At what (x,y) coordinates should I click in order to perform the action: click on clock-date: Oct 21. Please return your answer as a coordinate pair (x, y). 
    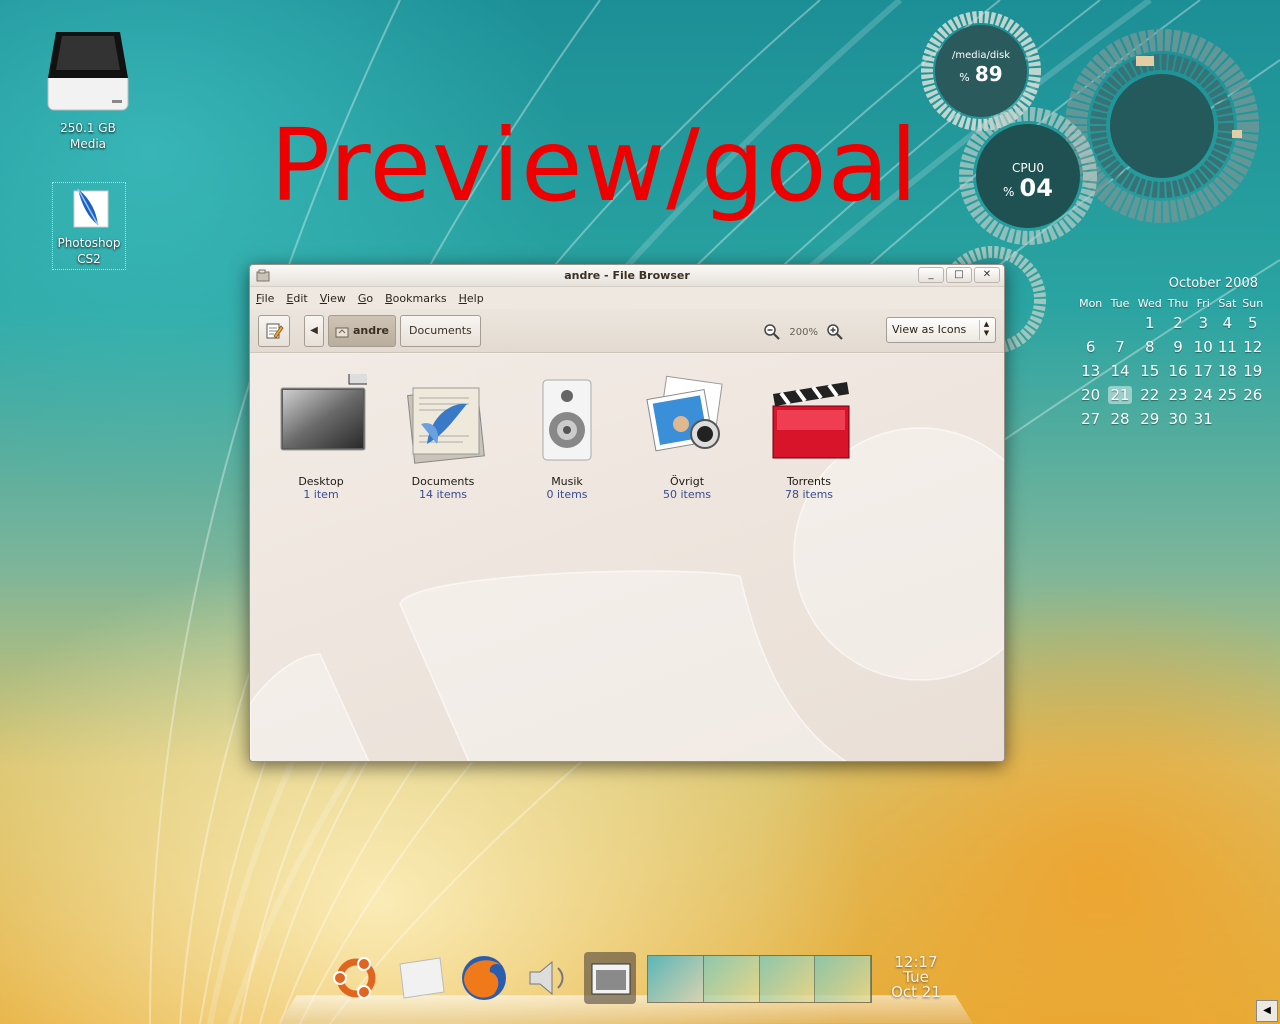
    Looking at the image, I should click on (916, 992).